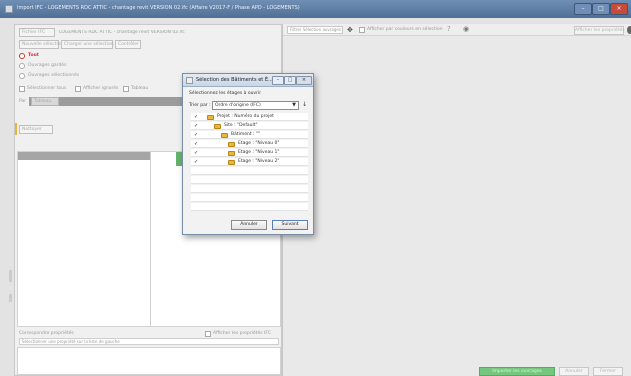 The image size is (631, 376). What do you see at coordinates (246, 134) in the screenshot?
I see `tree-row-label: Bâtiment : ""` at bounding box center [246, 134].